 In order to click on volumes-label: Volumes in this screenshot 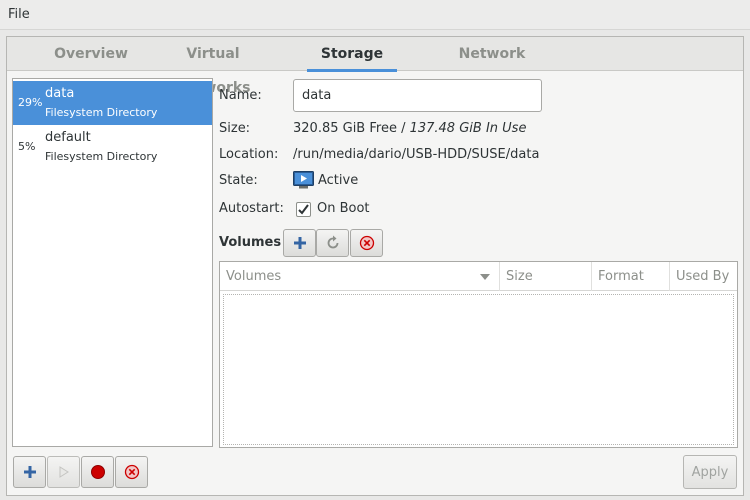, I will do `click(250, 242)`.